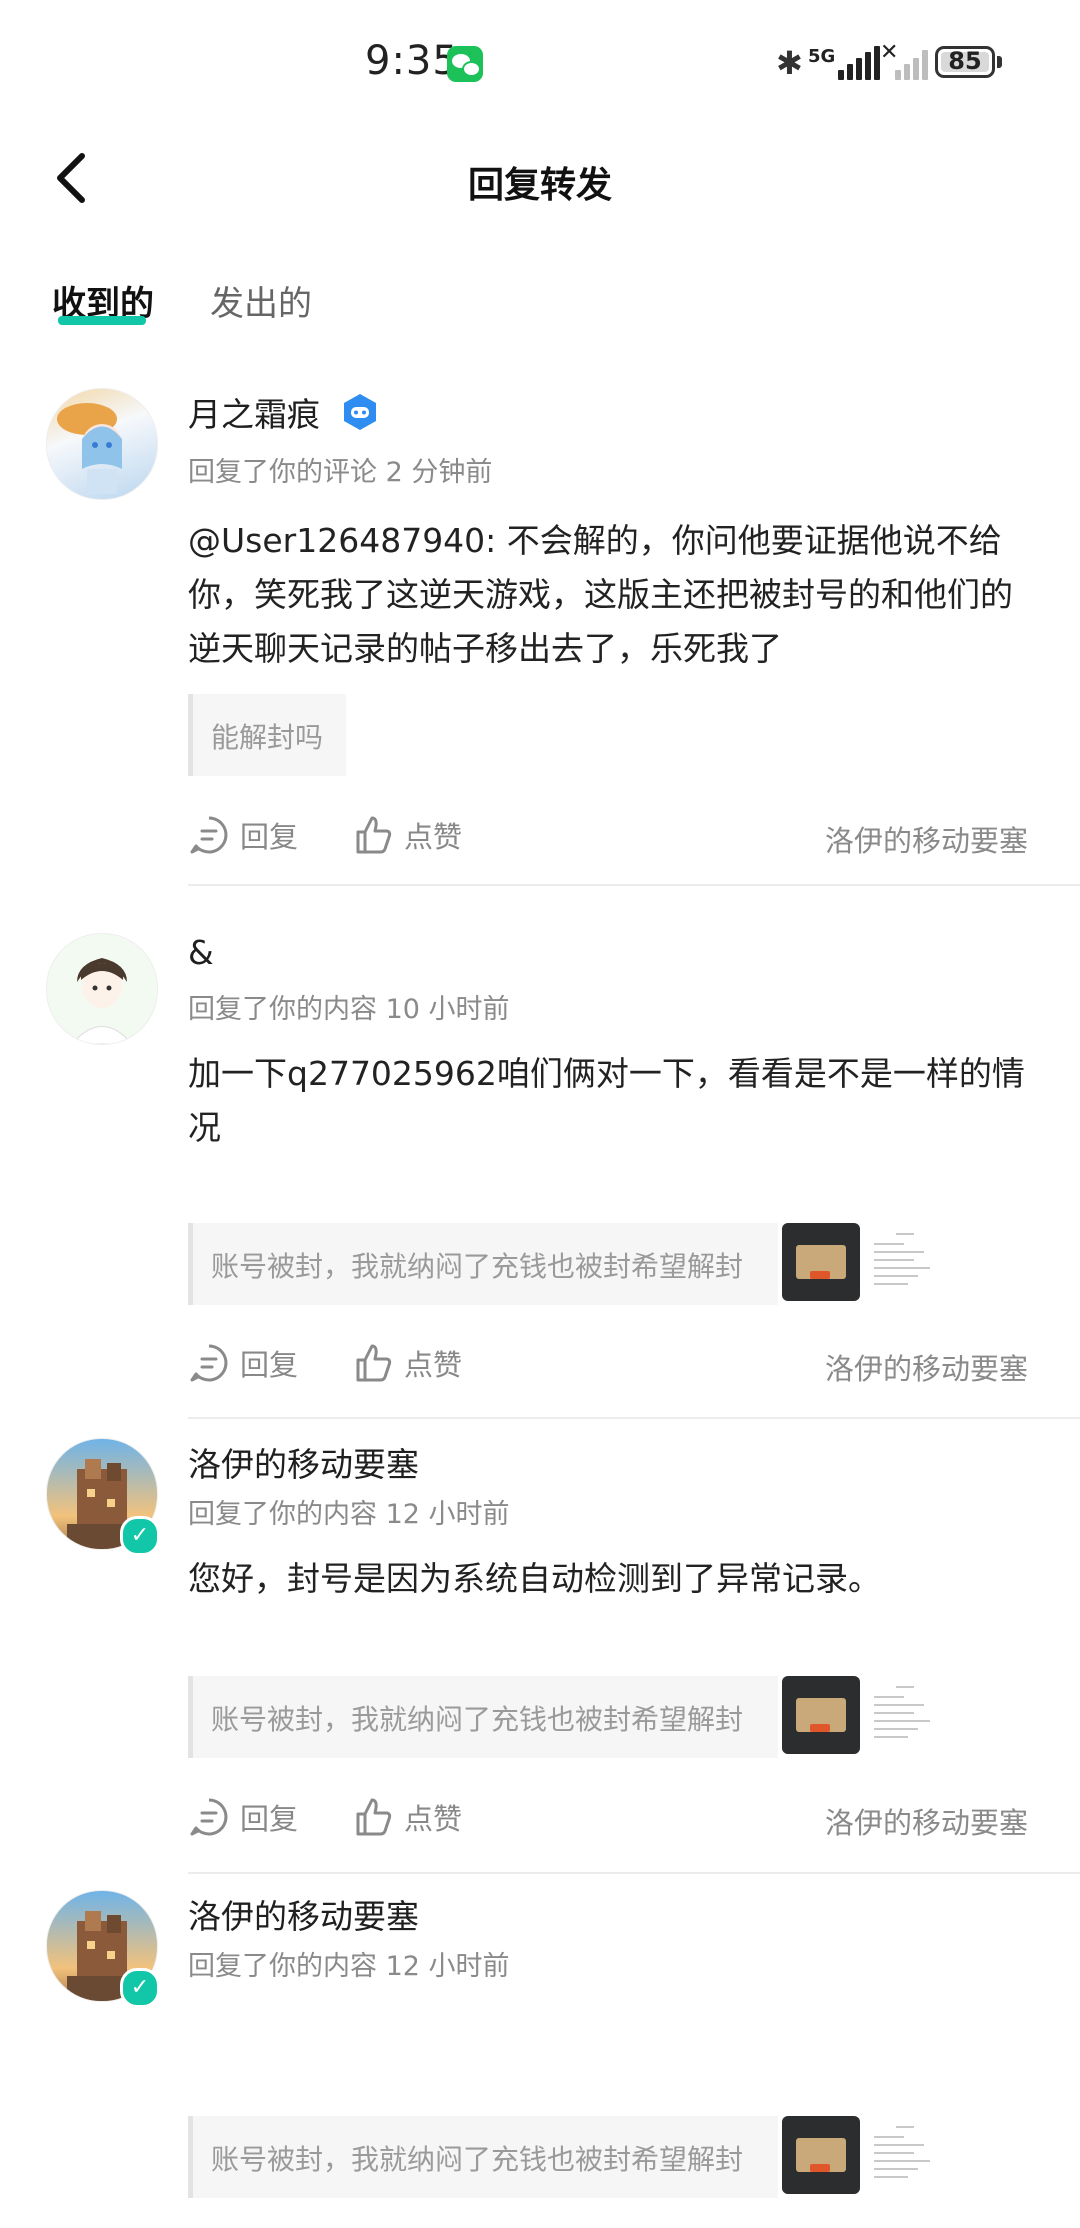 Image resolution: width=1080 pixels, height=2228 pixels. I want to click on user-name: 月之霜痕, so click(254, 412).